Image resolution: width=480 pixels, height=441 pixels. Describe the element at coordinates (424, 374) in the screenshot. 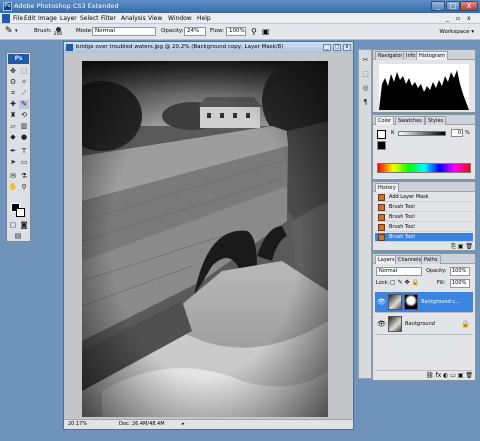

I see `layers-footer-icons: ⛓ fx ◐ ▭ ▣ 🗑` at that location.